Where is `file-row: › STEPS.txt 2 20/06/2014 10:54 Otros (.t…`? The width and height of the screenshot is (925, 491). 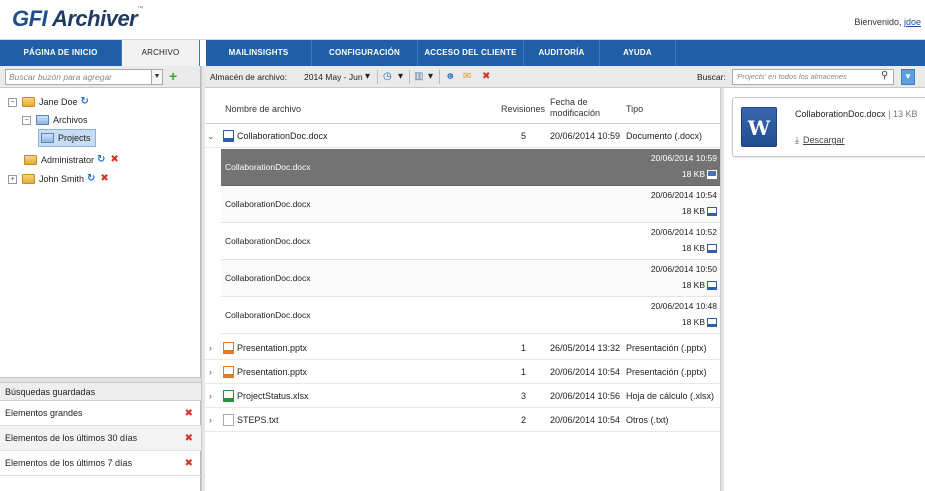
file-row: › STEPS.txt 2 20/06/2014 10:54 Otros (.t… is located at coordinates (464, 420).